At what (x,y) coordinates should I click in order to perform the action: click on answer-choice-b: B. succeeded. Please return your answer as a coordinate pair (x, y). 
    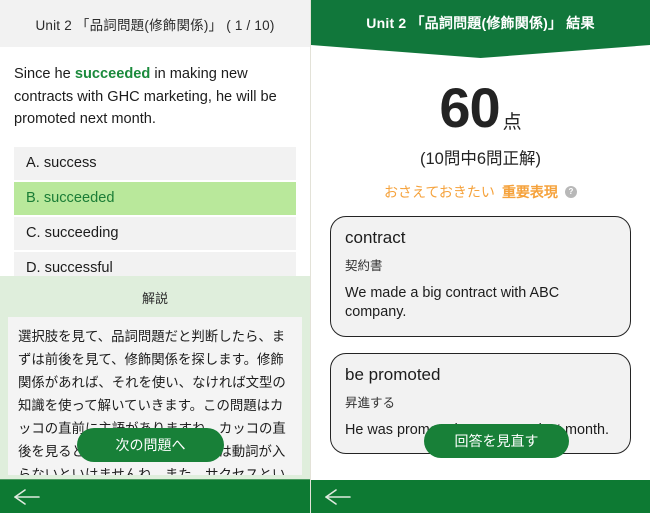
    Looking at the image, I should click on (155, 199).